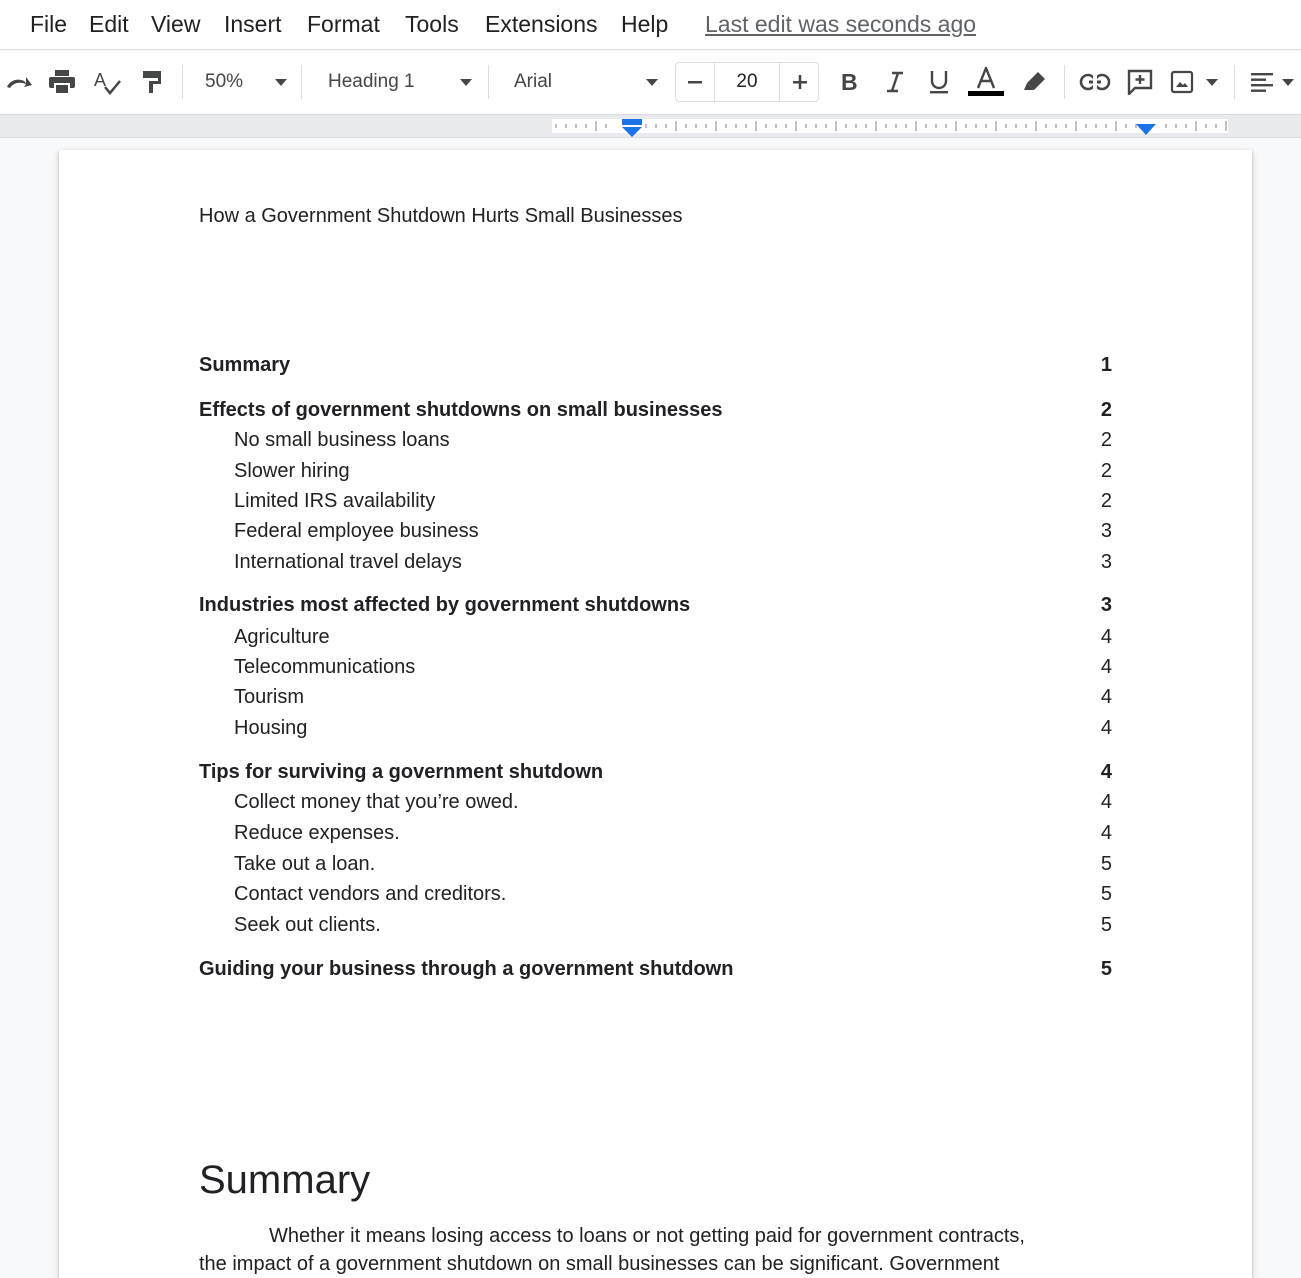 The width and height of the screenshot is (1301, 1278). Describe the element at coordinates (655, 501) in the screenshot. I see `toc-entry: Limited IRS availability 2` at that location.